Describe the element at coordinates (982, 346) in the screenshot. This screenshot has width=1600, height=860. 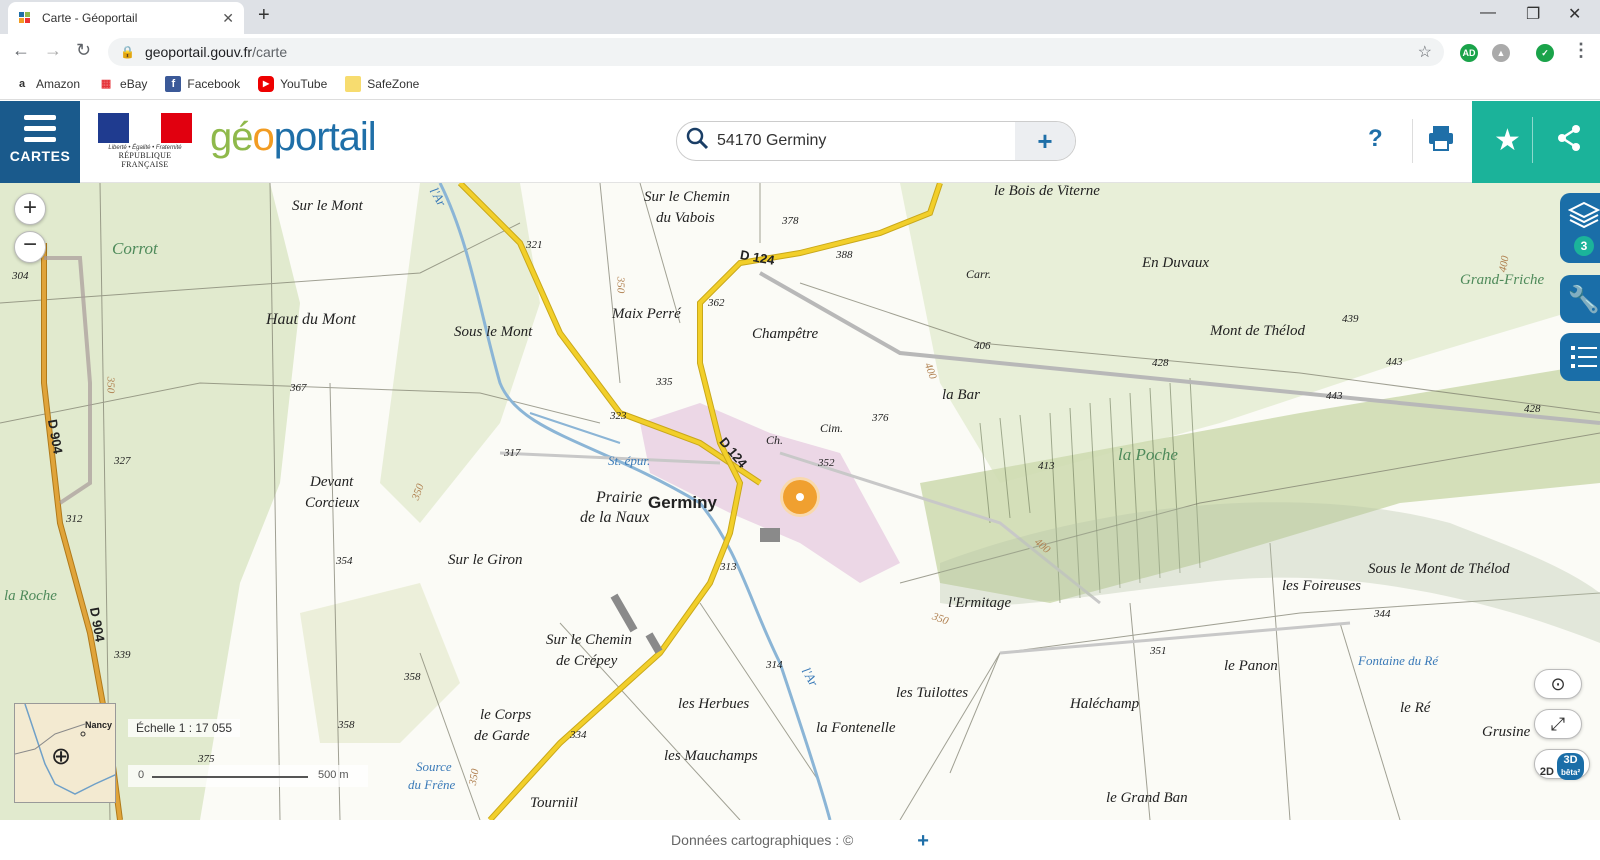
I see `elevation-label: 406` at that location.